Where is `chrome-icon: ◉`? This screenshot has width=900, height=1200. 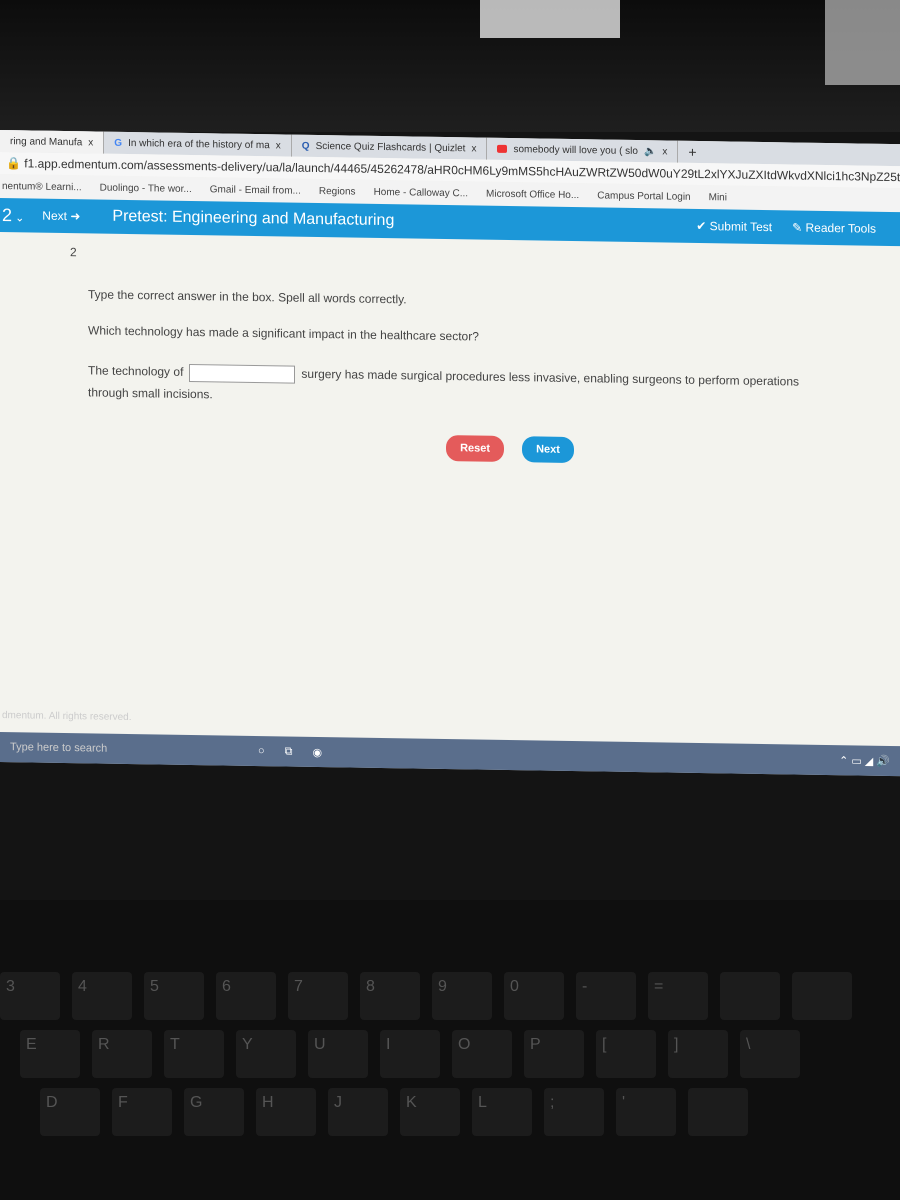 chrome-icon: ◉ is located at coordinates (318, 751).